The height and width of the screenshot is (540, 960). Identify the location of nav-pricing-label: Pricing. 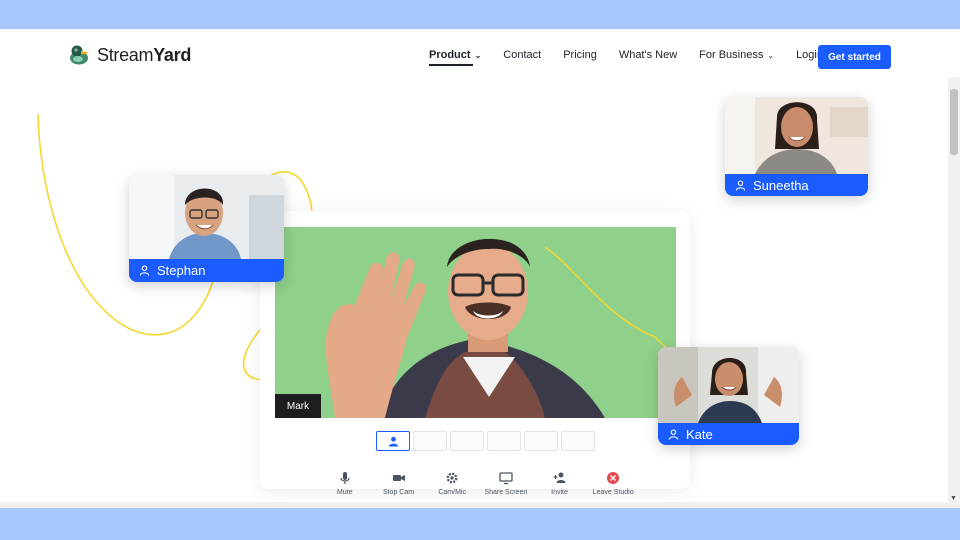
(580, 55).